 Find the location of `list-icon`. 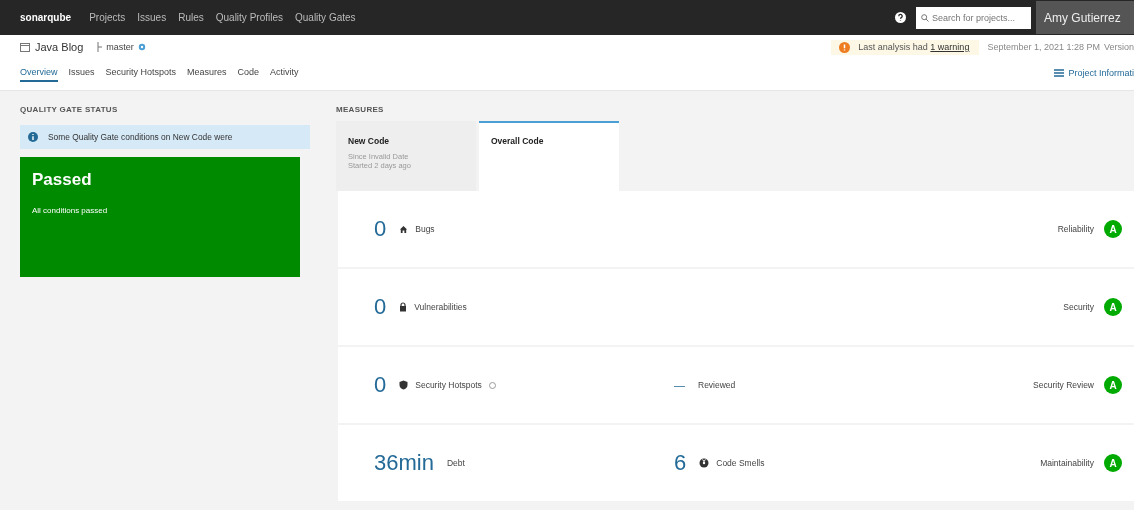

list-icon is located at coordinates (1059, 73).